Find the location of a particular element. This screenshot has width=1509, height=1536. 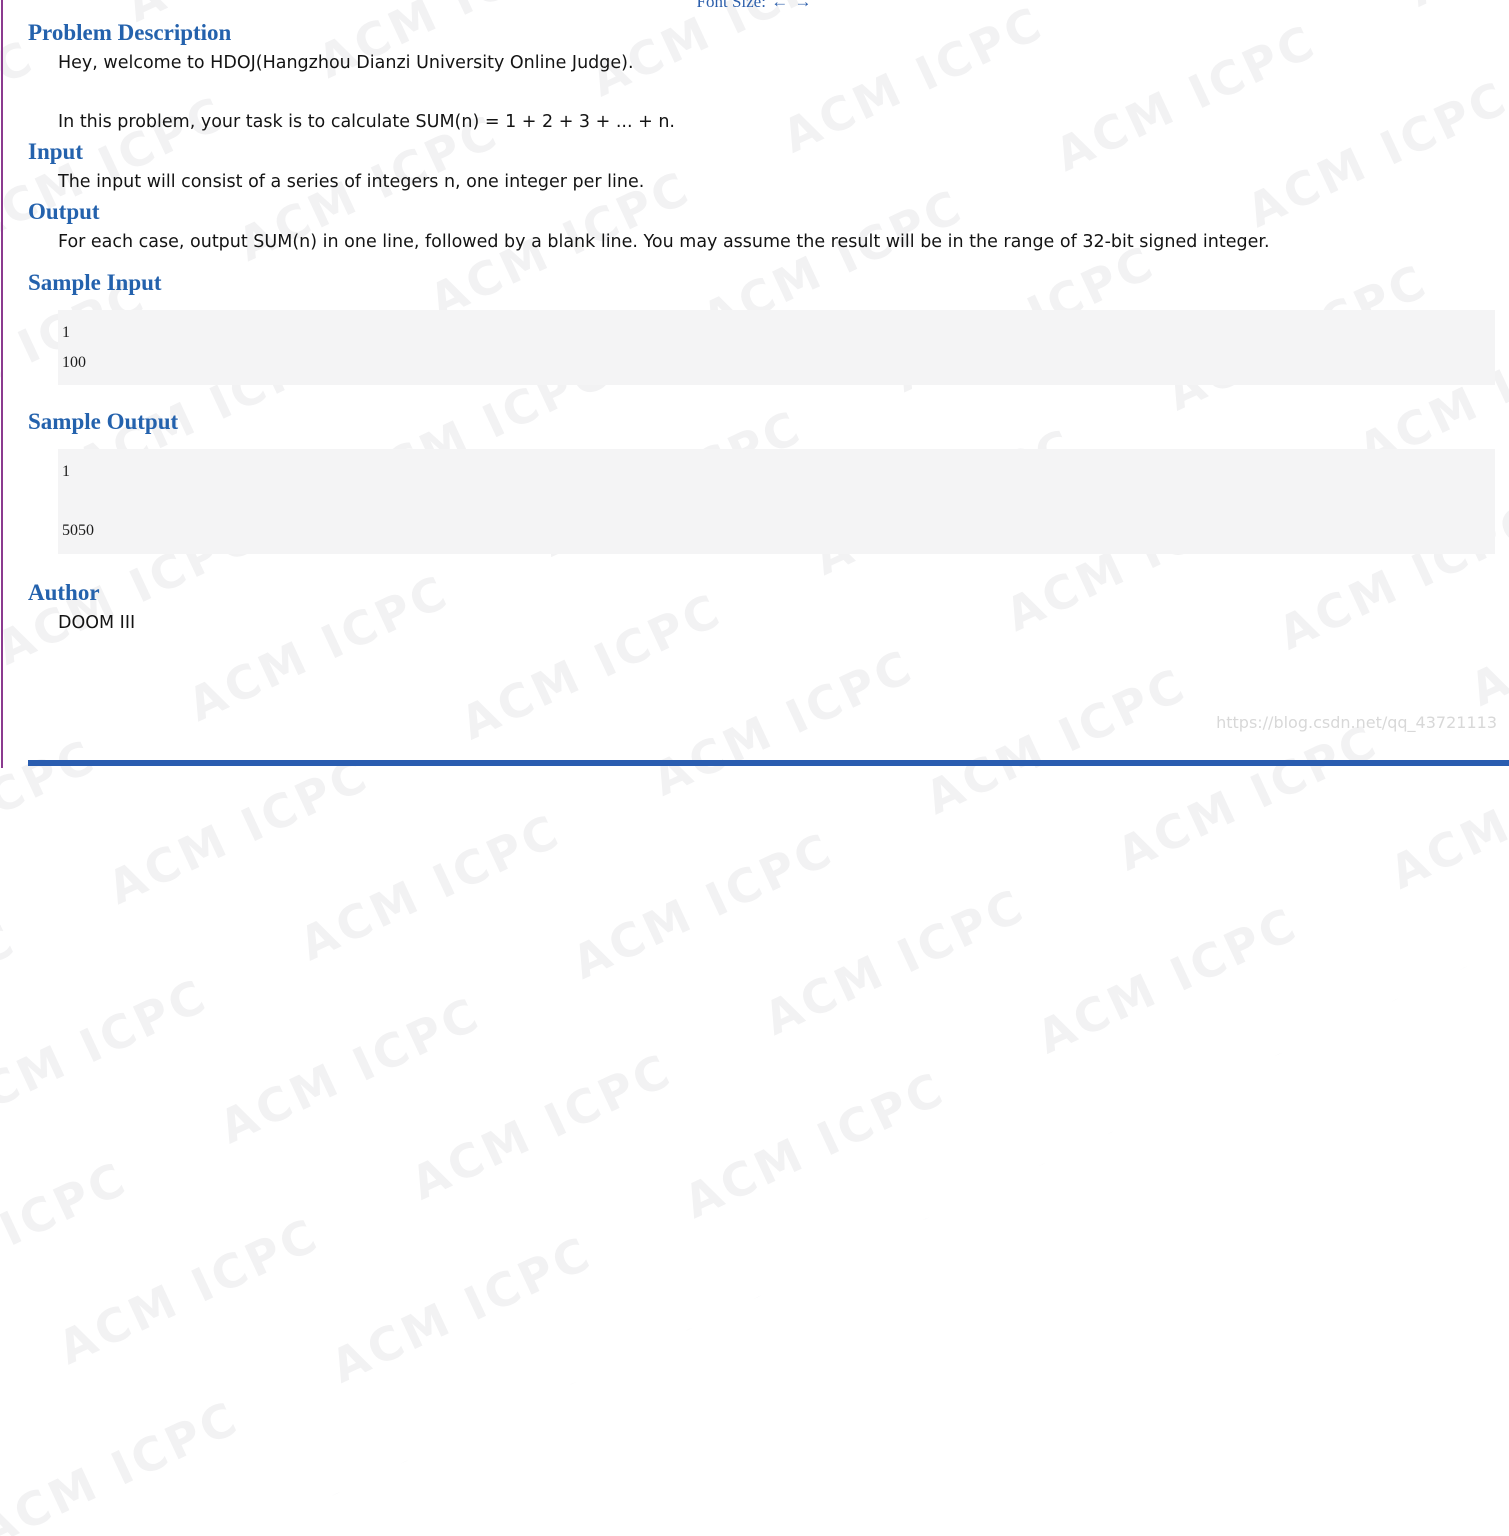

font-size-control-bar: Font Size: ← → is located at coordinates (754, 6).